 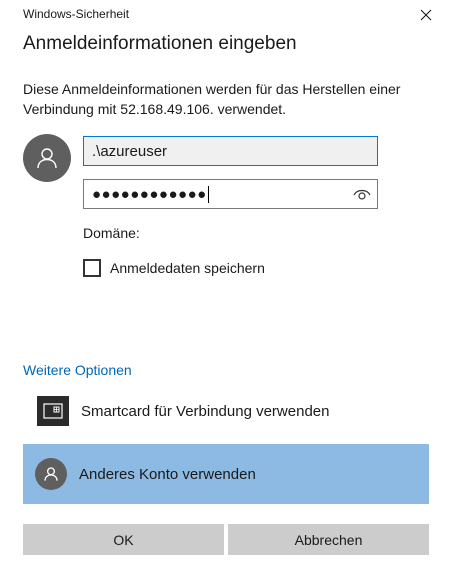 I want to click on close-icon, so click(x=426, y=15).